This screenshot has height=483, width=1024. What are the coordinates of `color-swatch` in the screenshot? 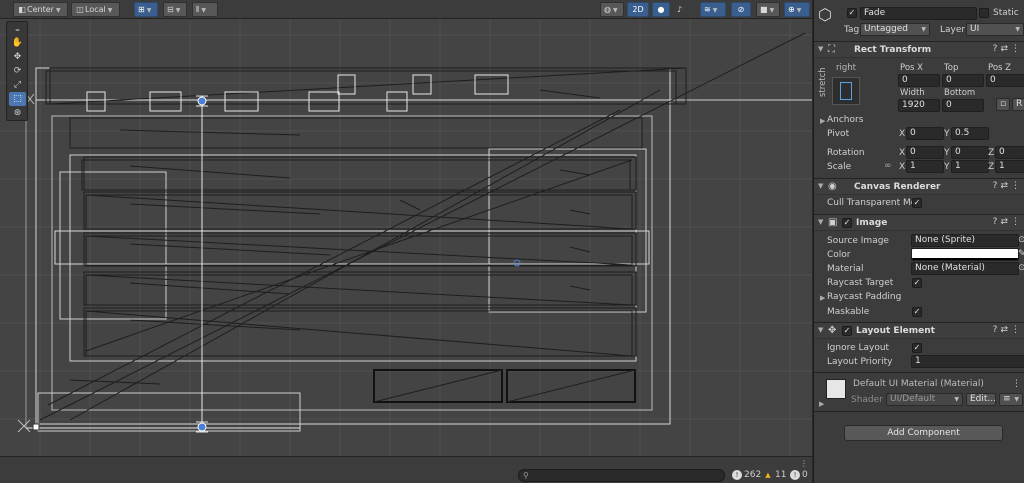 It's located at (965, 254).